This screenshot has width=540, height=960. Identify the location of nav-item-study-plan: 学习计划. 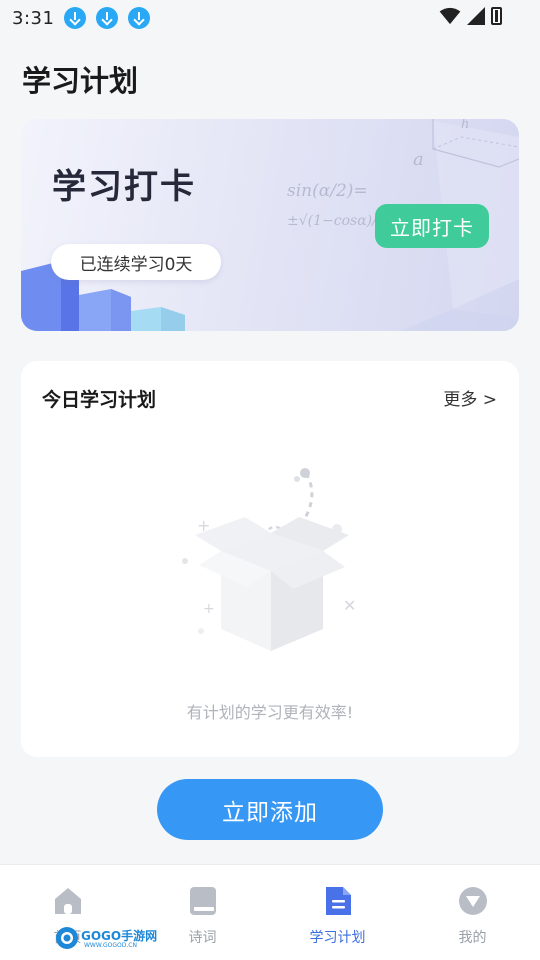
(337, 912).